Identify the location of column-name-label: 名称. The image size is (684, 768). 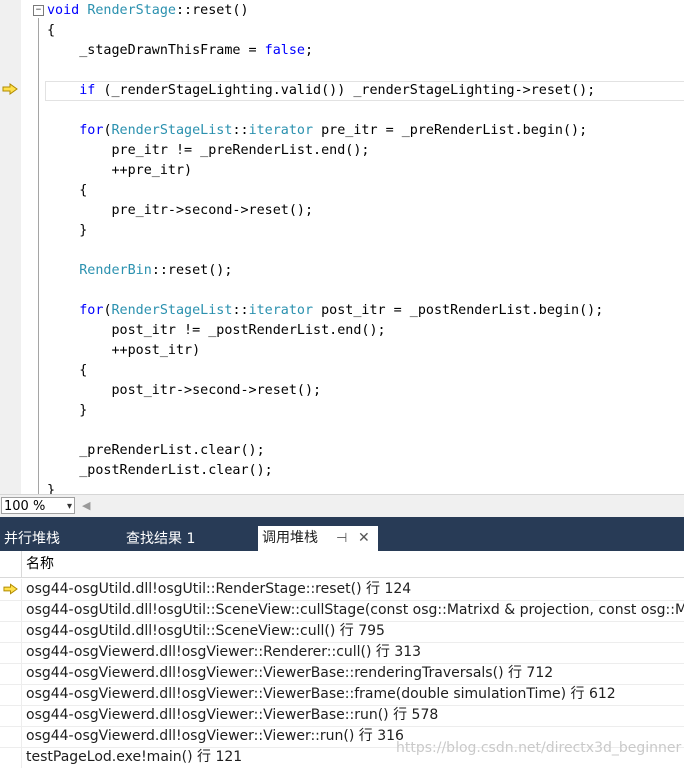
(40, 564).